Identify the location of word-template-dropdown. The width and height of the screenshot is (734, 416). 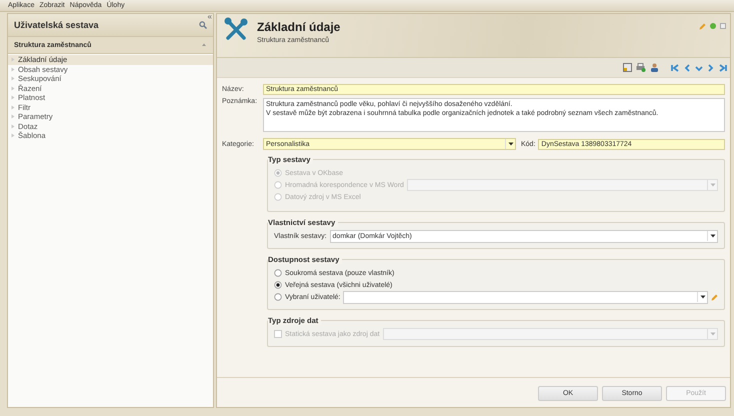
(562, 185).